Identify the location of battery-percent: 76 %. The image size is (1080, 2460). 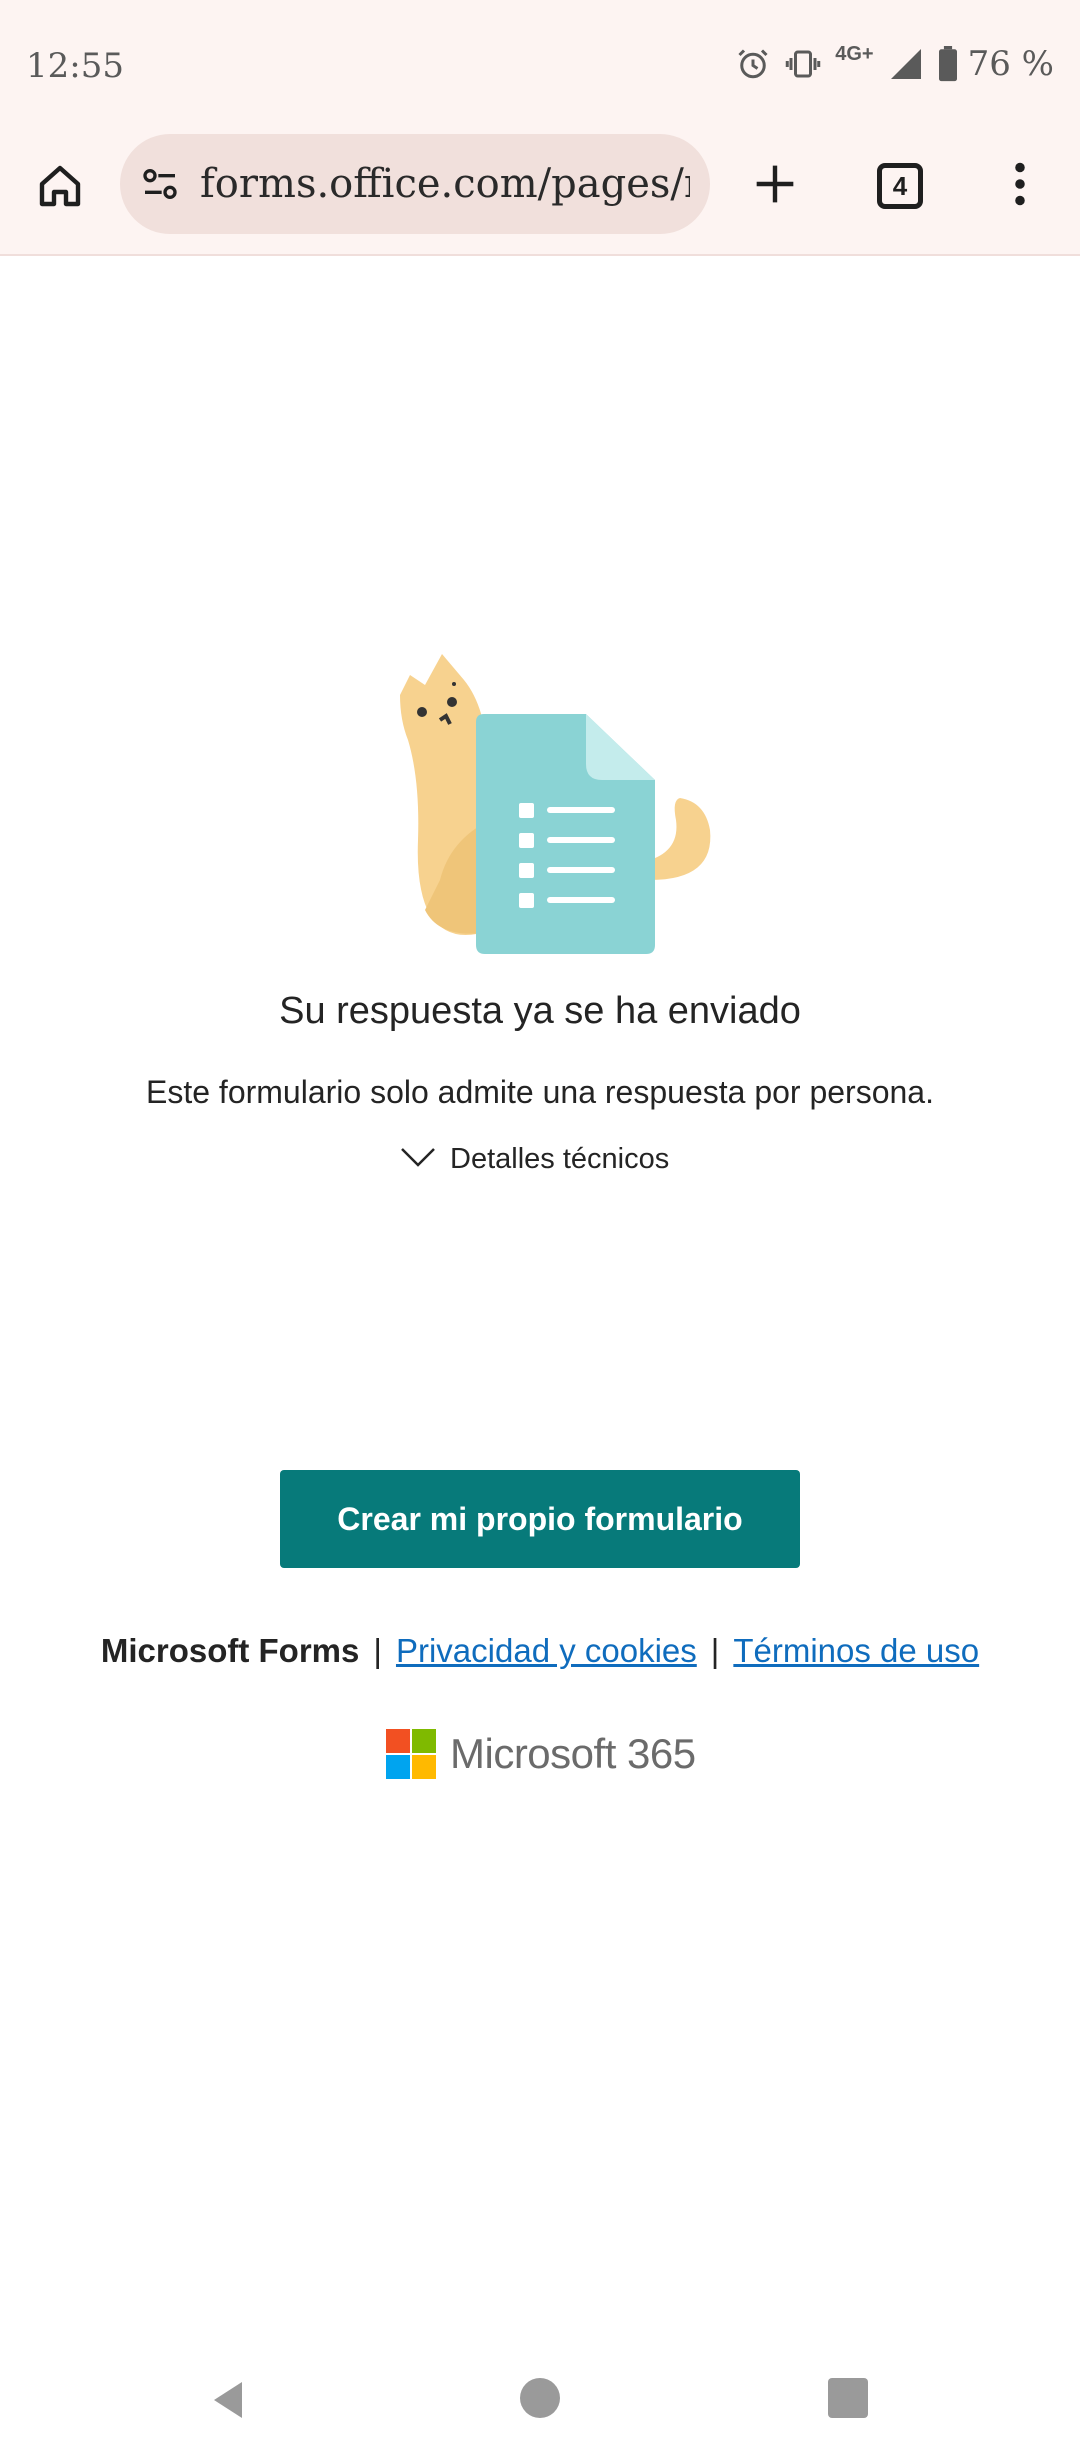
(1010, 64).